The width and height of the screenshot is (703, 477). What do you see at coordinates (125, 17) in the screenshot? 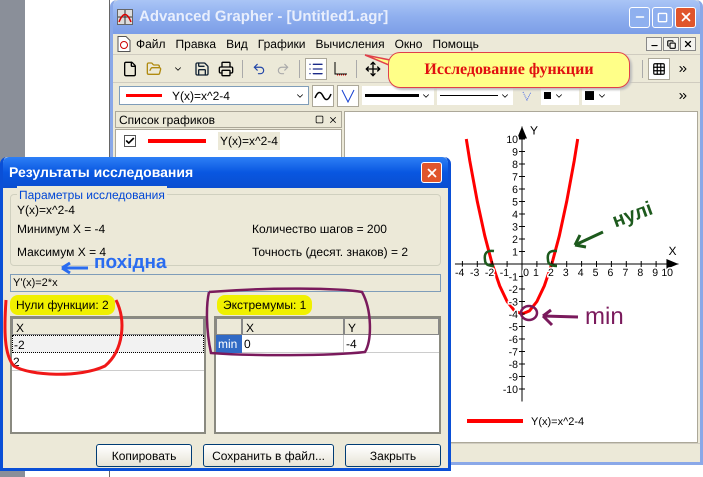
I see `app-icon` at bounding box center [125, 17].